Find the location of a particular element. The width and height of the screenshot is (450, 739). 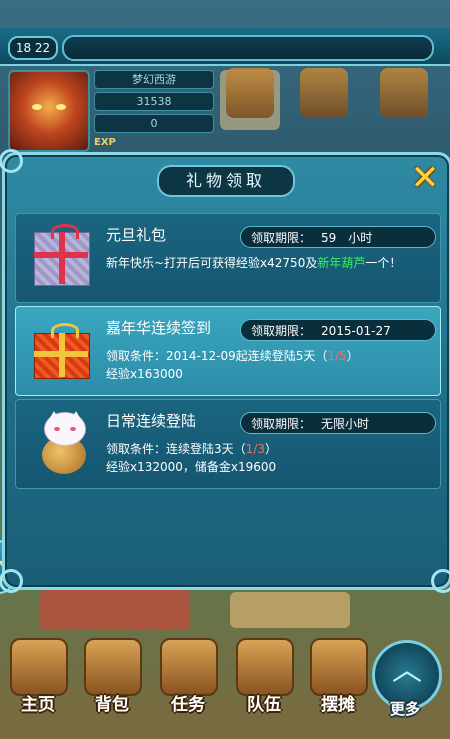

nav-stall: 摆摊 is located at coordinates (337, 683).